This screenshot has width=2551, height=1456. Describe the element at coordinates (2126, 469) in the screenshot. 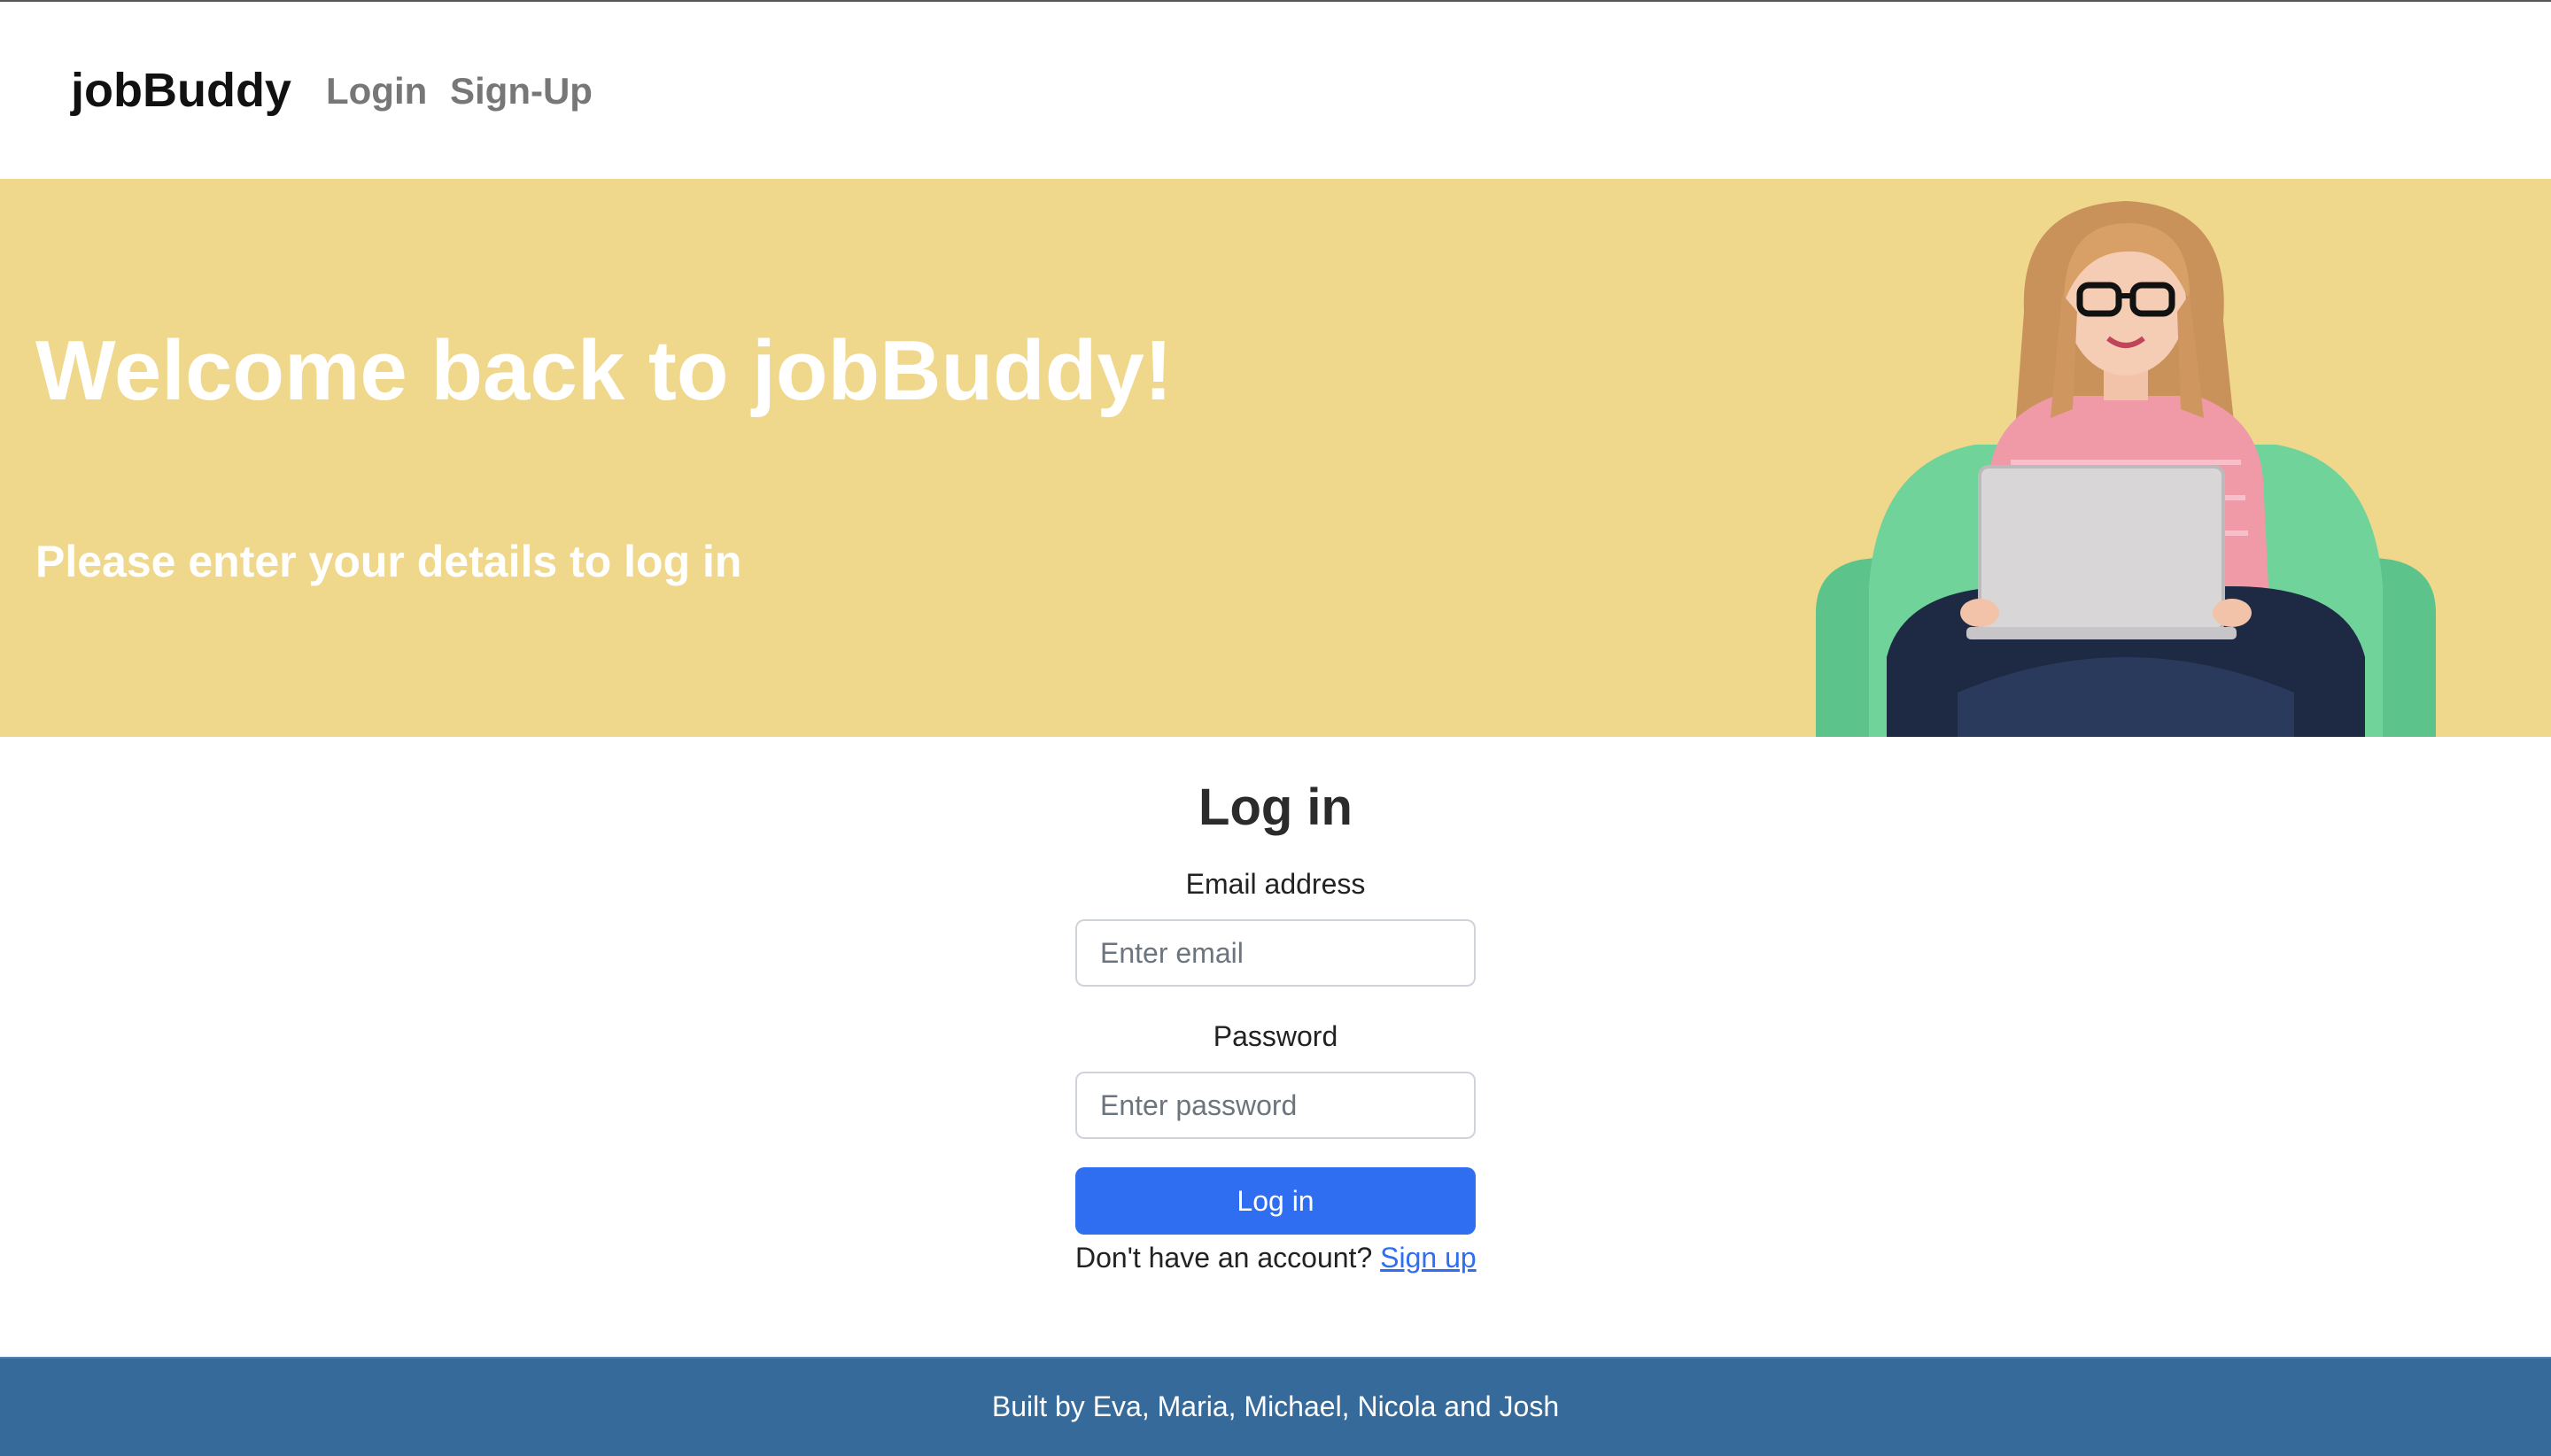

I see `hero-person-laptop-image` at that location.